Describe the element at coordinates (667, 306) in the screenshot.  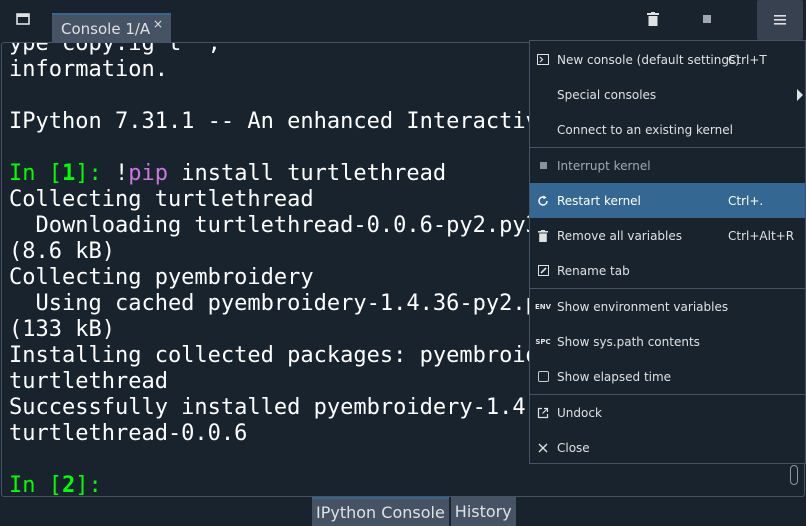
I see `menu-item-show-env: ENV Show environment variables` at that location.